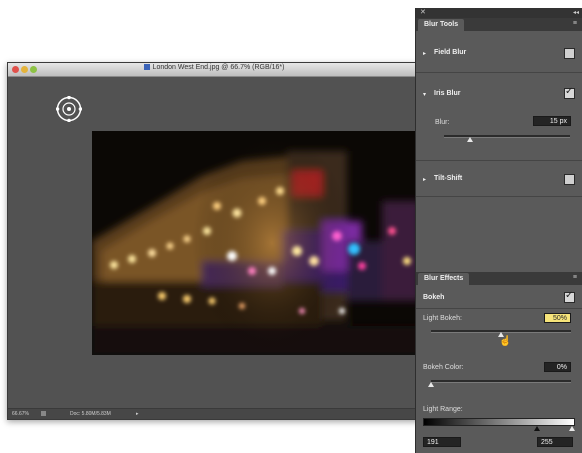 The height and width of the screenshot is (453, 582). Describe the element at coordinates (443, 367) in the screenshot. I see `bokeh-color-label: Bokeh Color:` at that location.